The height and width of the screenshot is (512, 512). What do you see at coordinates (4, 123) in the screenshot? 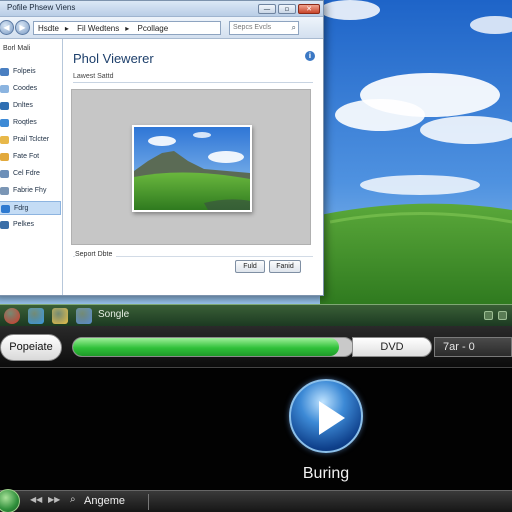
I see `library-icon` at bounding box center [4, 123].